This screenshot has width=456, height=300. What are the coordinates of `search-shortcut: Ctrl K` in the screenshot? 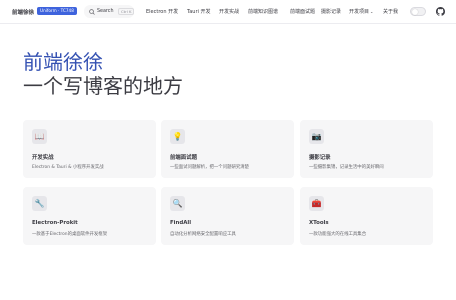 It's located at (126, 11).